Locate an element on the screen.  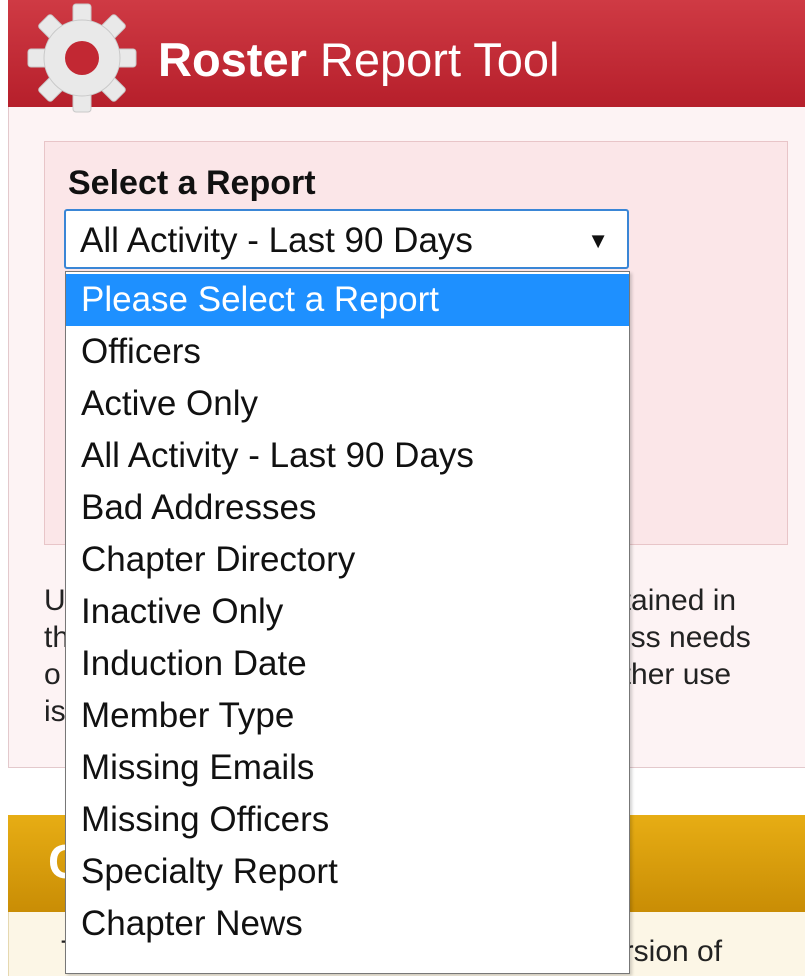
report-select-value: All Activity - Last 90 Days is located at coordinates (276, 240).